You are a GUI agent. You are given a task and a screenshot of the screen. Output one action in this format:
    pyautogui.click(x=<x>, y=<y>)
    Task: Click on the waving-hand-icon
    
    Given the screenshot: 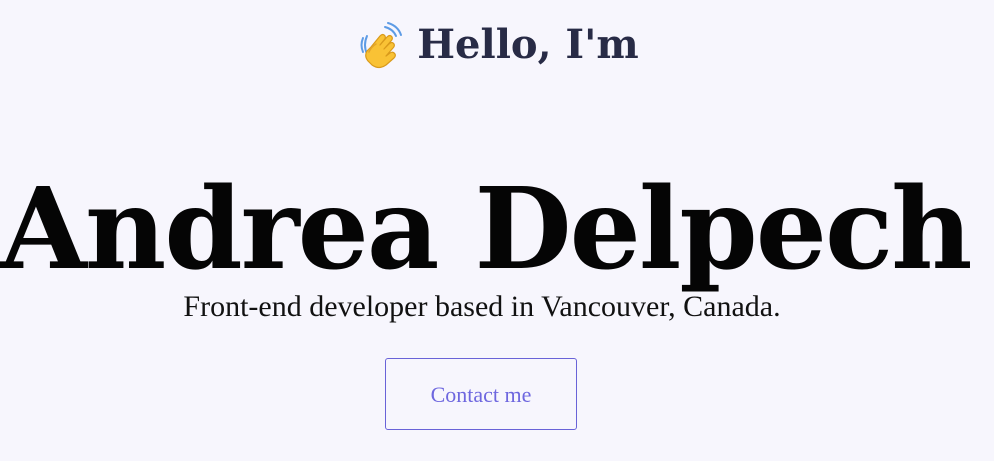 What is the action you would take?
    pyautogui.click(x=379, y=45)
    